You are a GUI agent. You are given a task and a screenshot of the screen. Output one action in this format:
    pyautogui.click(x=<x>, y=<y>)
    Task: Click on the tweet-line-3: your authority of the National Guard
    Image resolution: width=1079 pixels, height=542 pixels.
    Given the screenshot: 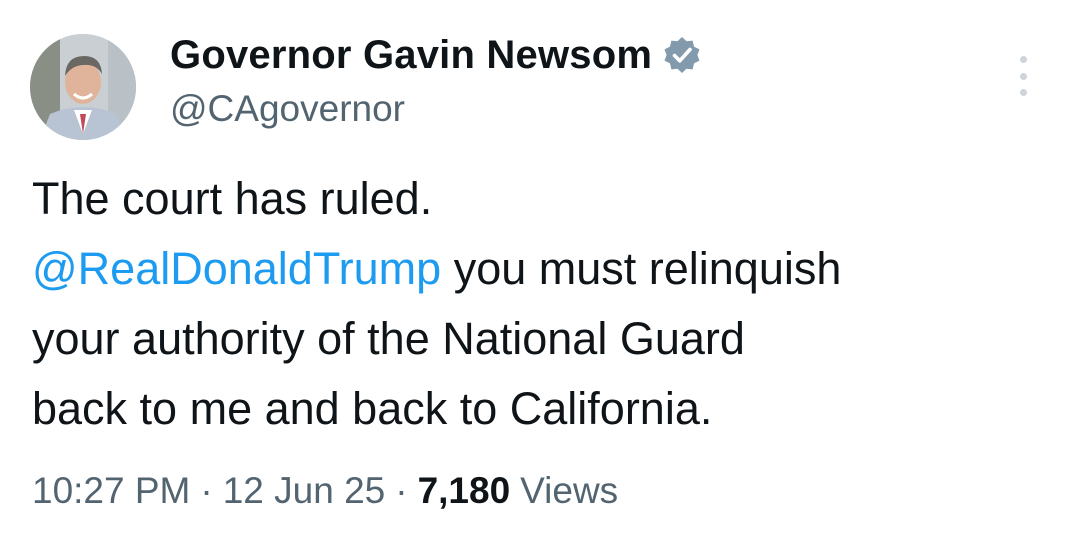 What is the action you would take?
    pyautogui.click(x=388, y=338)
    